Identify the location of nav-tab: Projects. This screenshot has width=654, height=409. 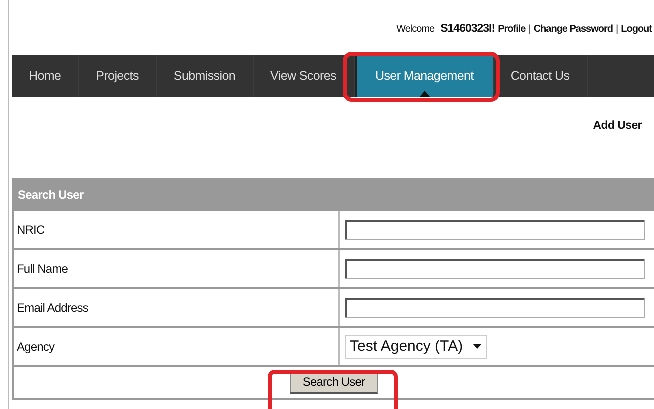
(118, 76).